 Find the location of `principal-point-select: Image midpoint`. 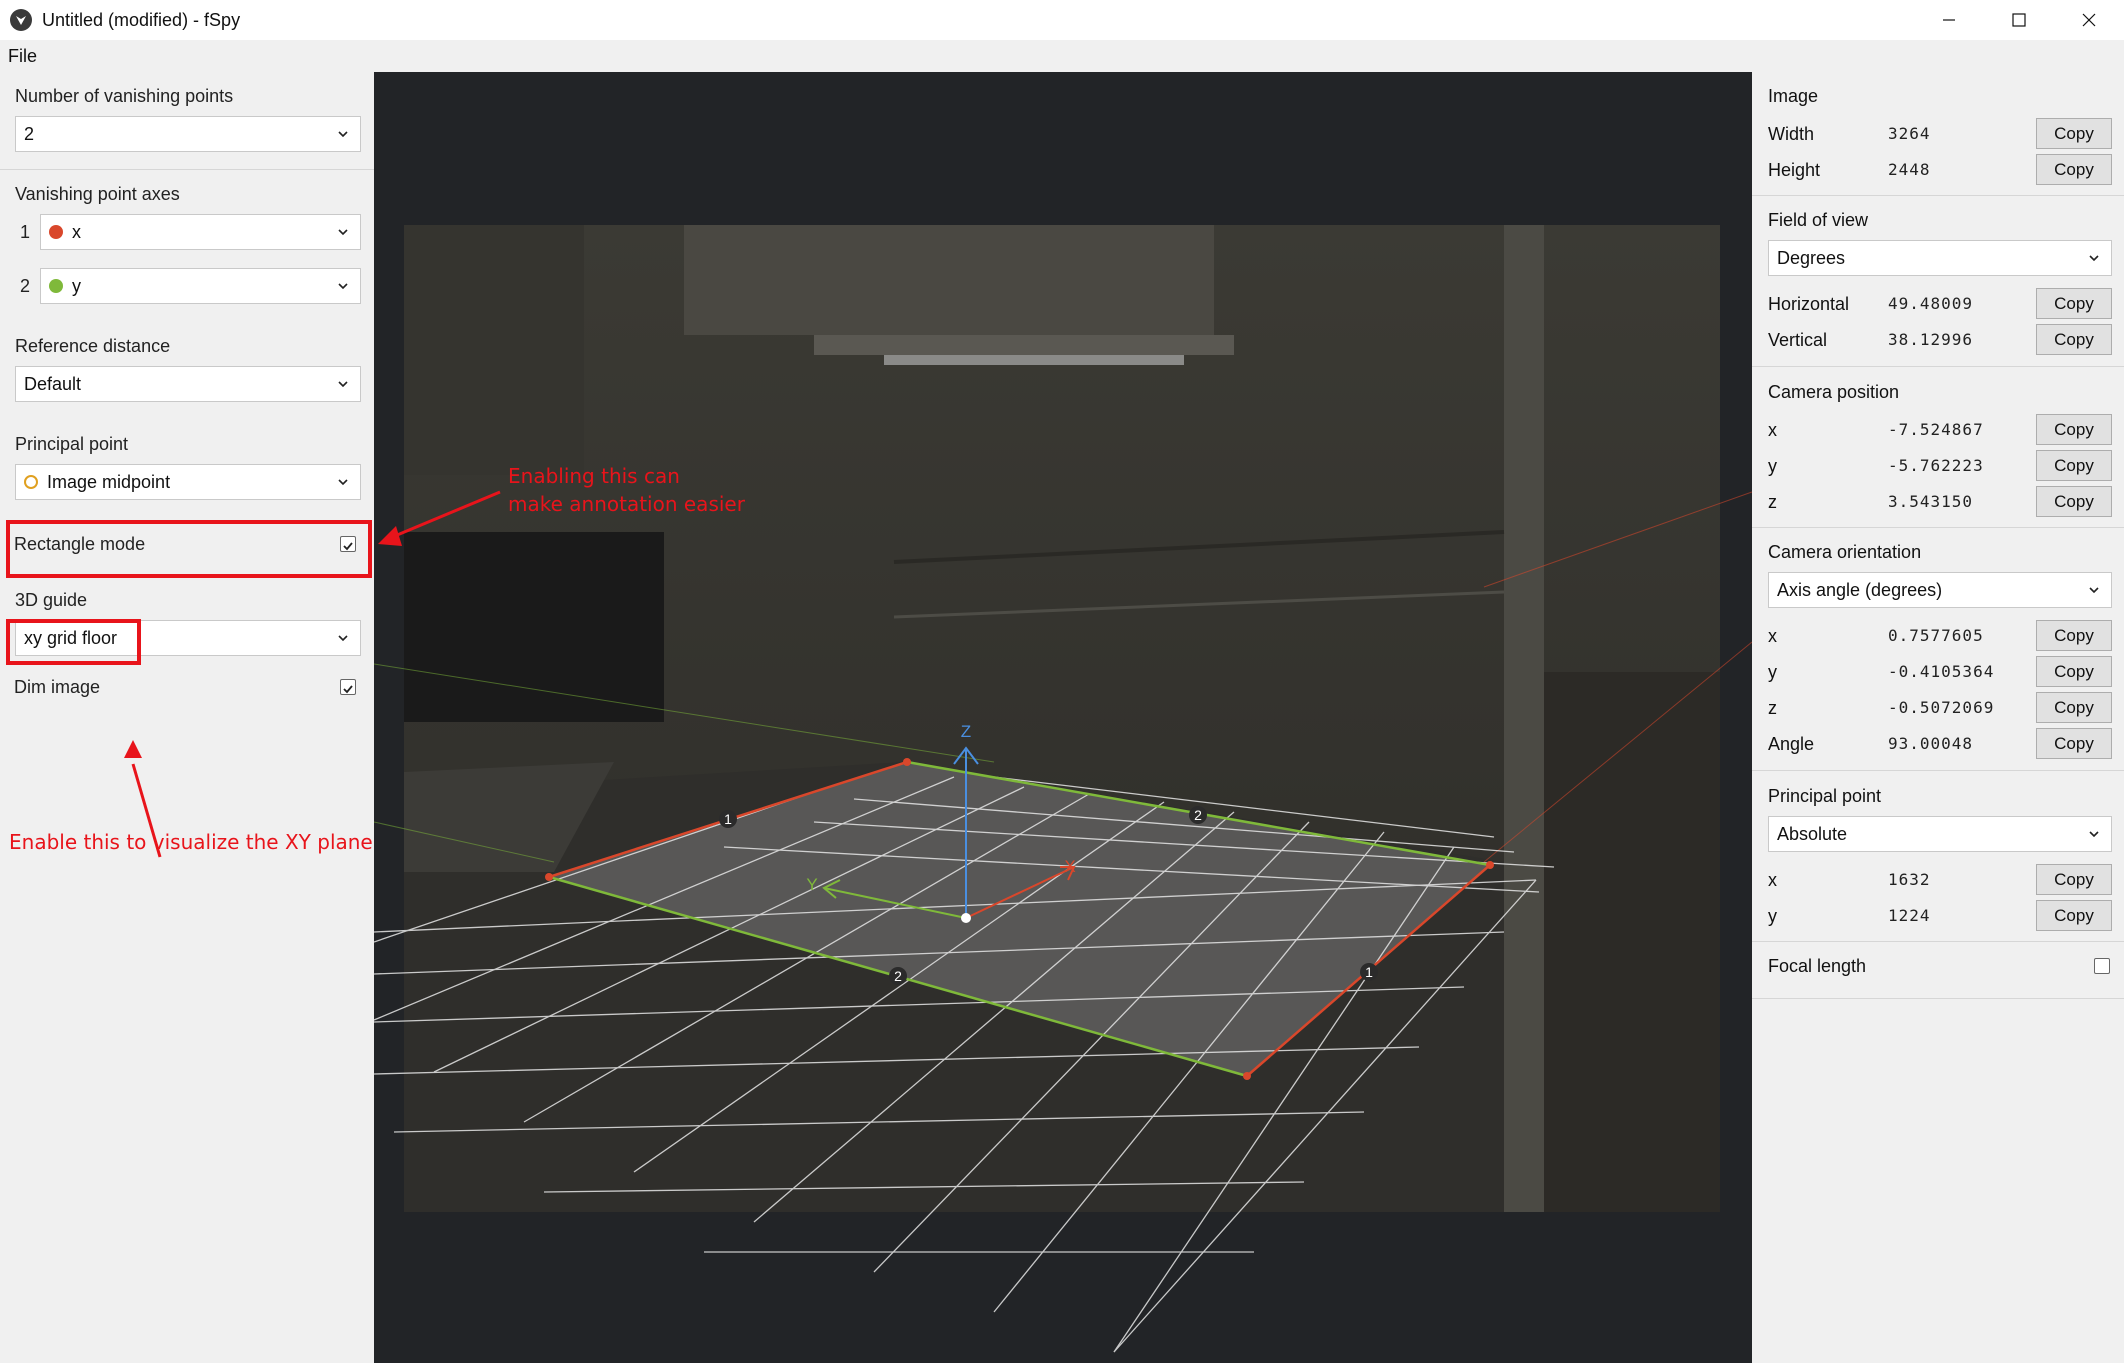

principal-point-select: Image midpoint is located at coordinates (188, 482).